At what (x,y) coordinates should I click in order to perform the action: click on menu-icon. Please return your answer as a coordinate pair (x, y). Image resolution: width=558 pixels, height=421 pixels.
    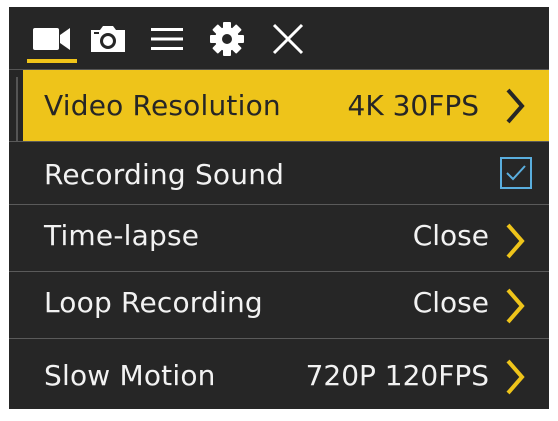
    Looking at the image, I should click on (167, 39).